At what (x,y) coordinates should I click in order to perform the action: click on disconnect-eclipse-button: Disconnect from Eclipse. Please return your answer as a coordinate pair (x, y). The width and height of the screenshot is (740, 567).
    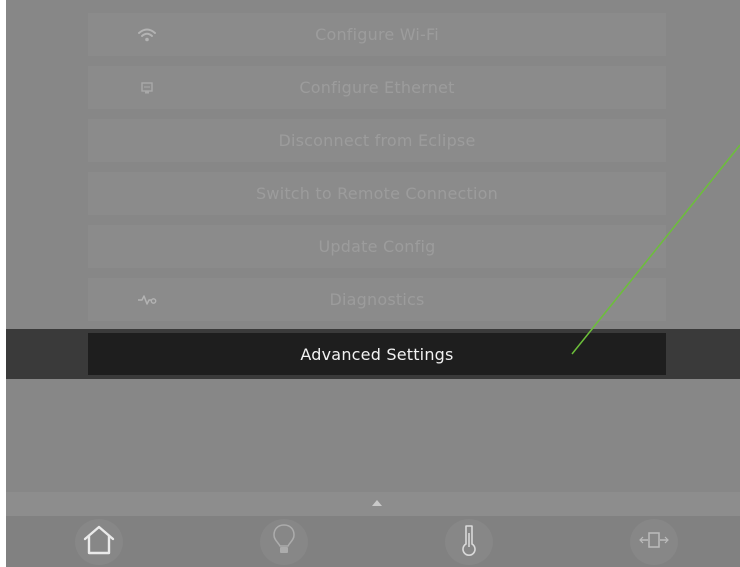
    Looking at the image, I should click on (377, 140).